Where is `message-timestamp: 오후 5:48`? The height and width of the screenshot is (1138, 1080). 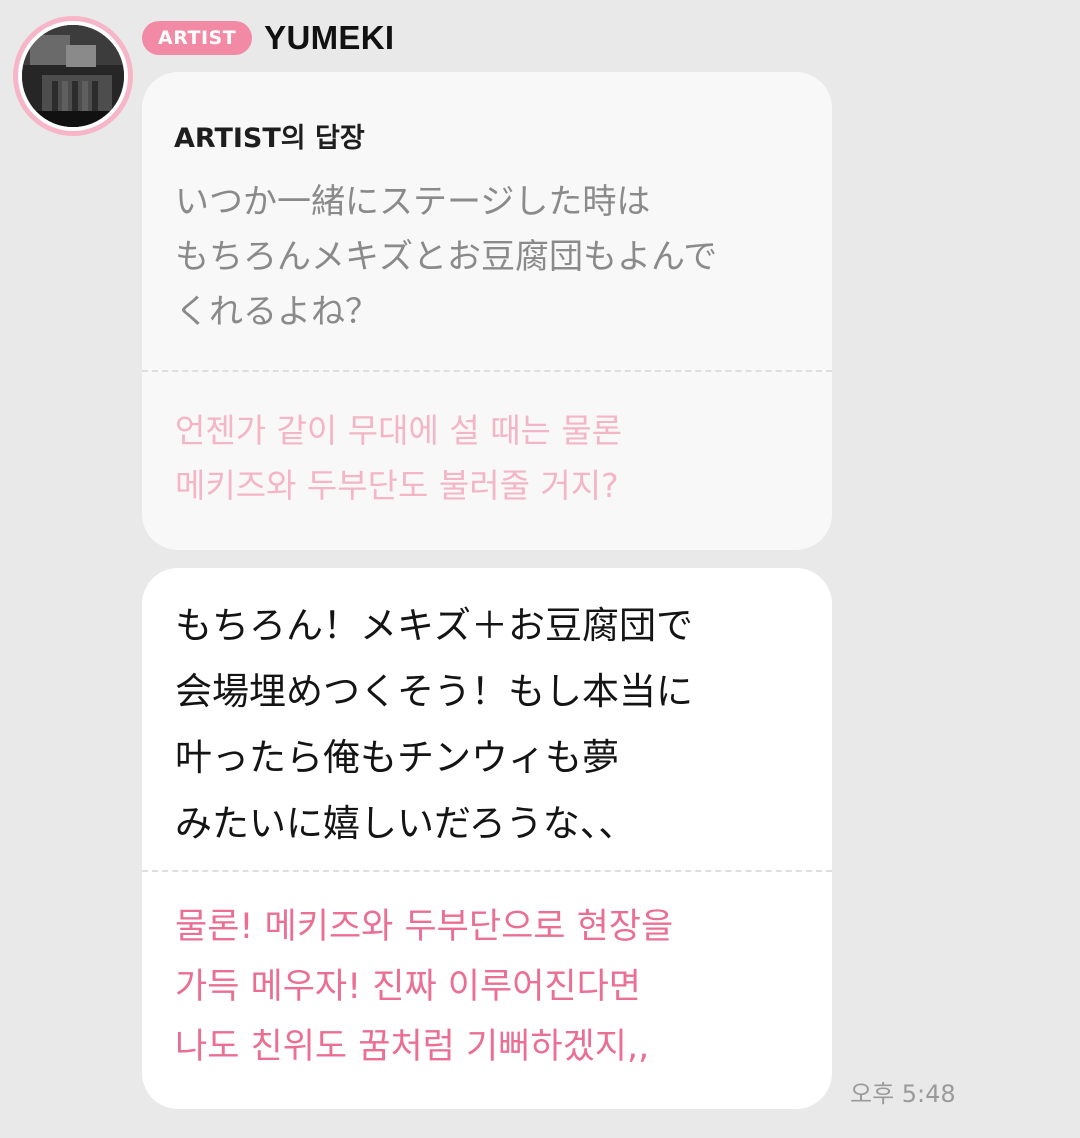
message-timestamp: 오후 5:48 is located at coordinates (903, 1094).